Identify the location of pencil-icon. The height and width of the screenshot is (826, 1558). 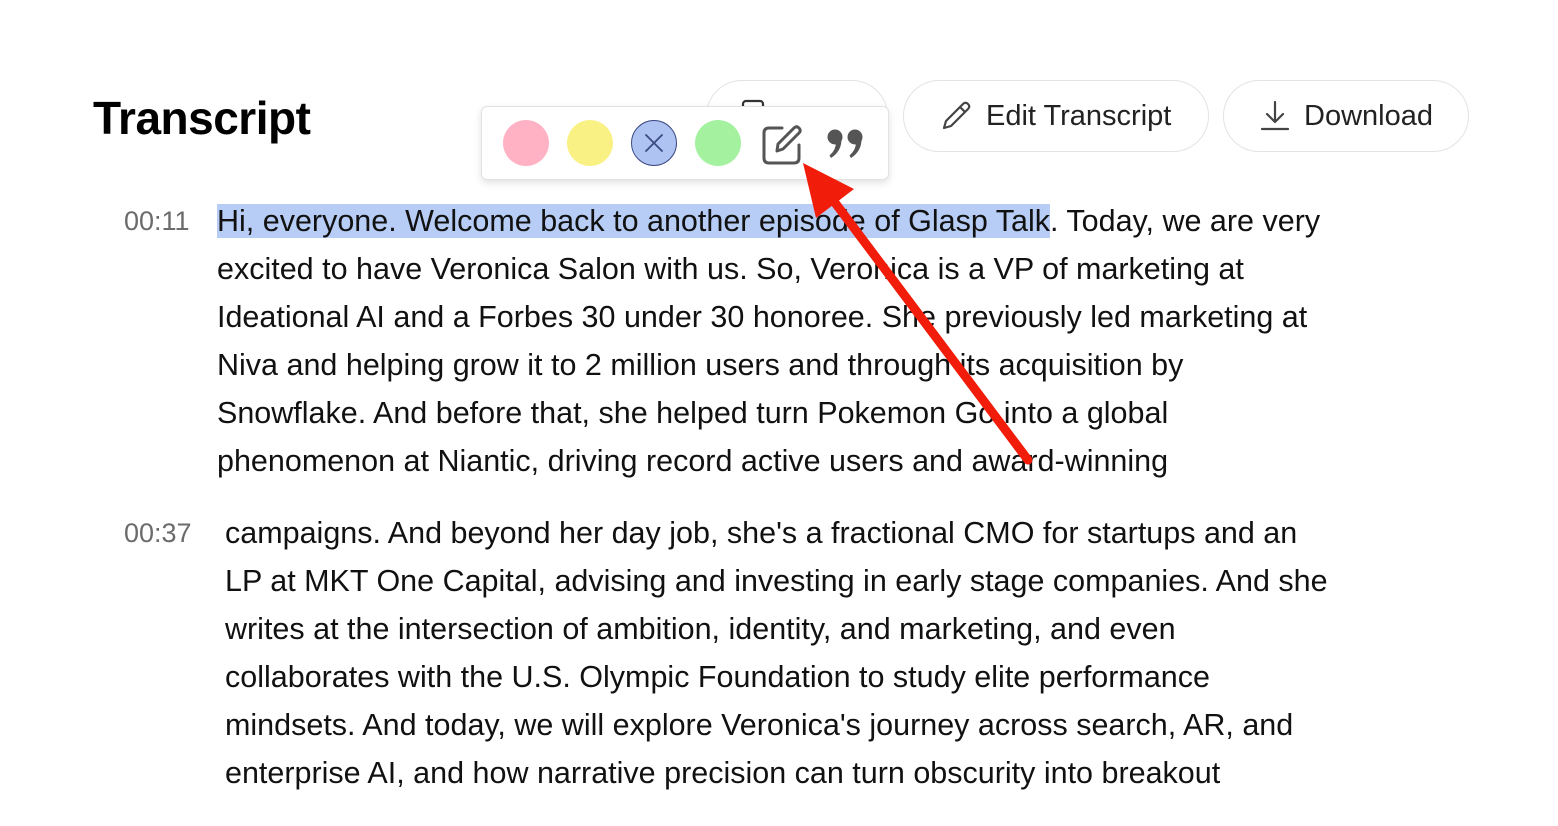
(956, 115).